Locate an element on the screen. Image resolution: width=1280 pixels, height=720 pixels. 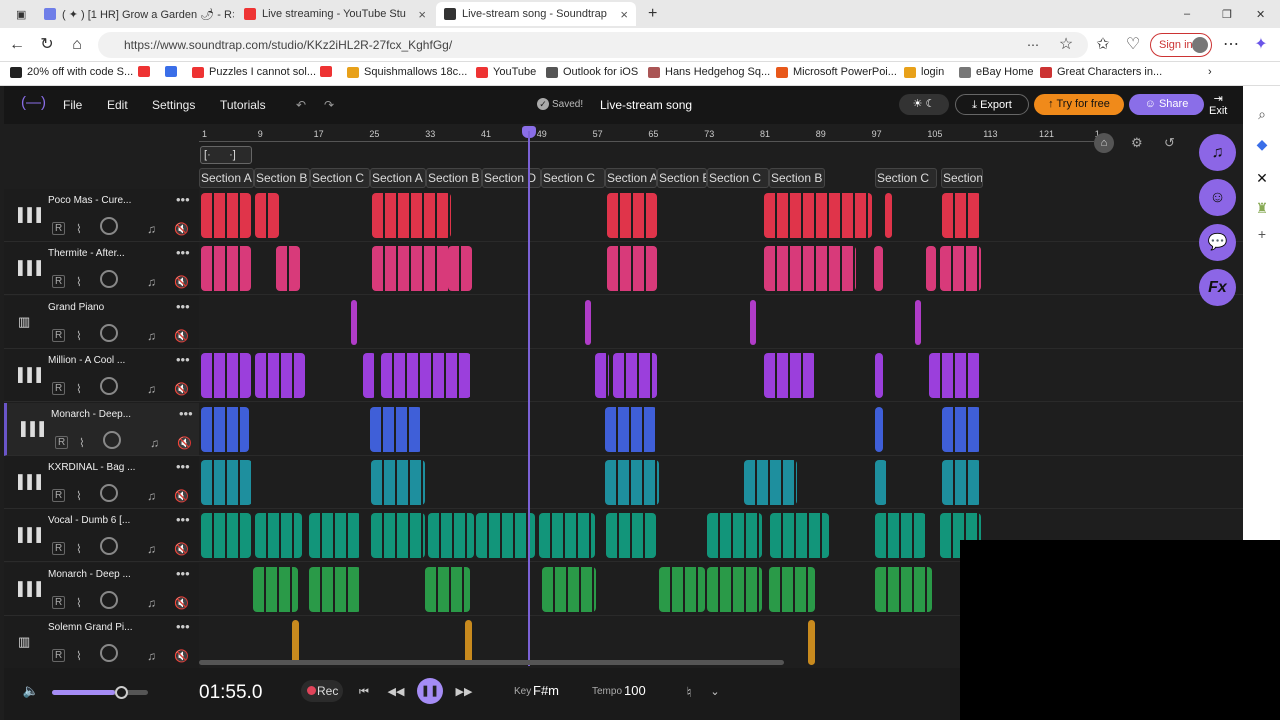
chevron-down-icon: ⌄ is located at coordinates (715, 692).